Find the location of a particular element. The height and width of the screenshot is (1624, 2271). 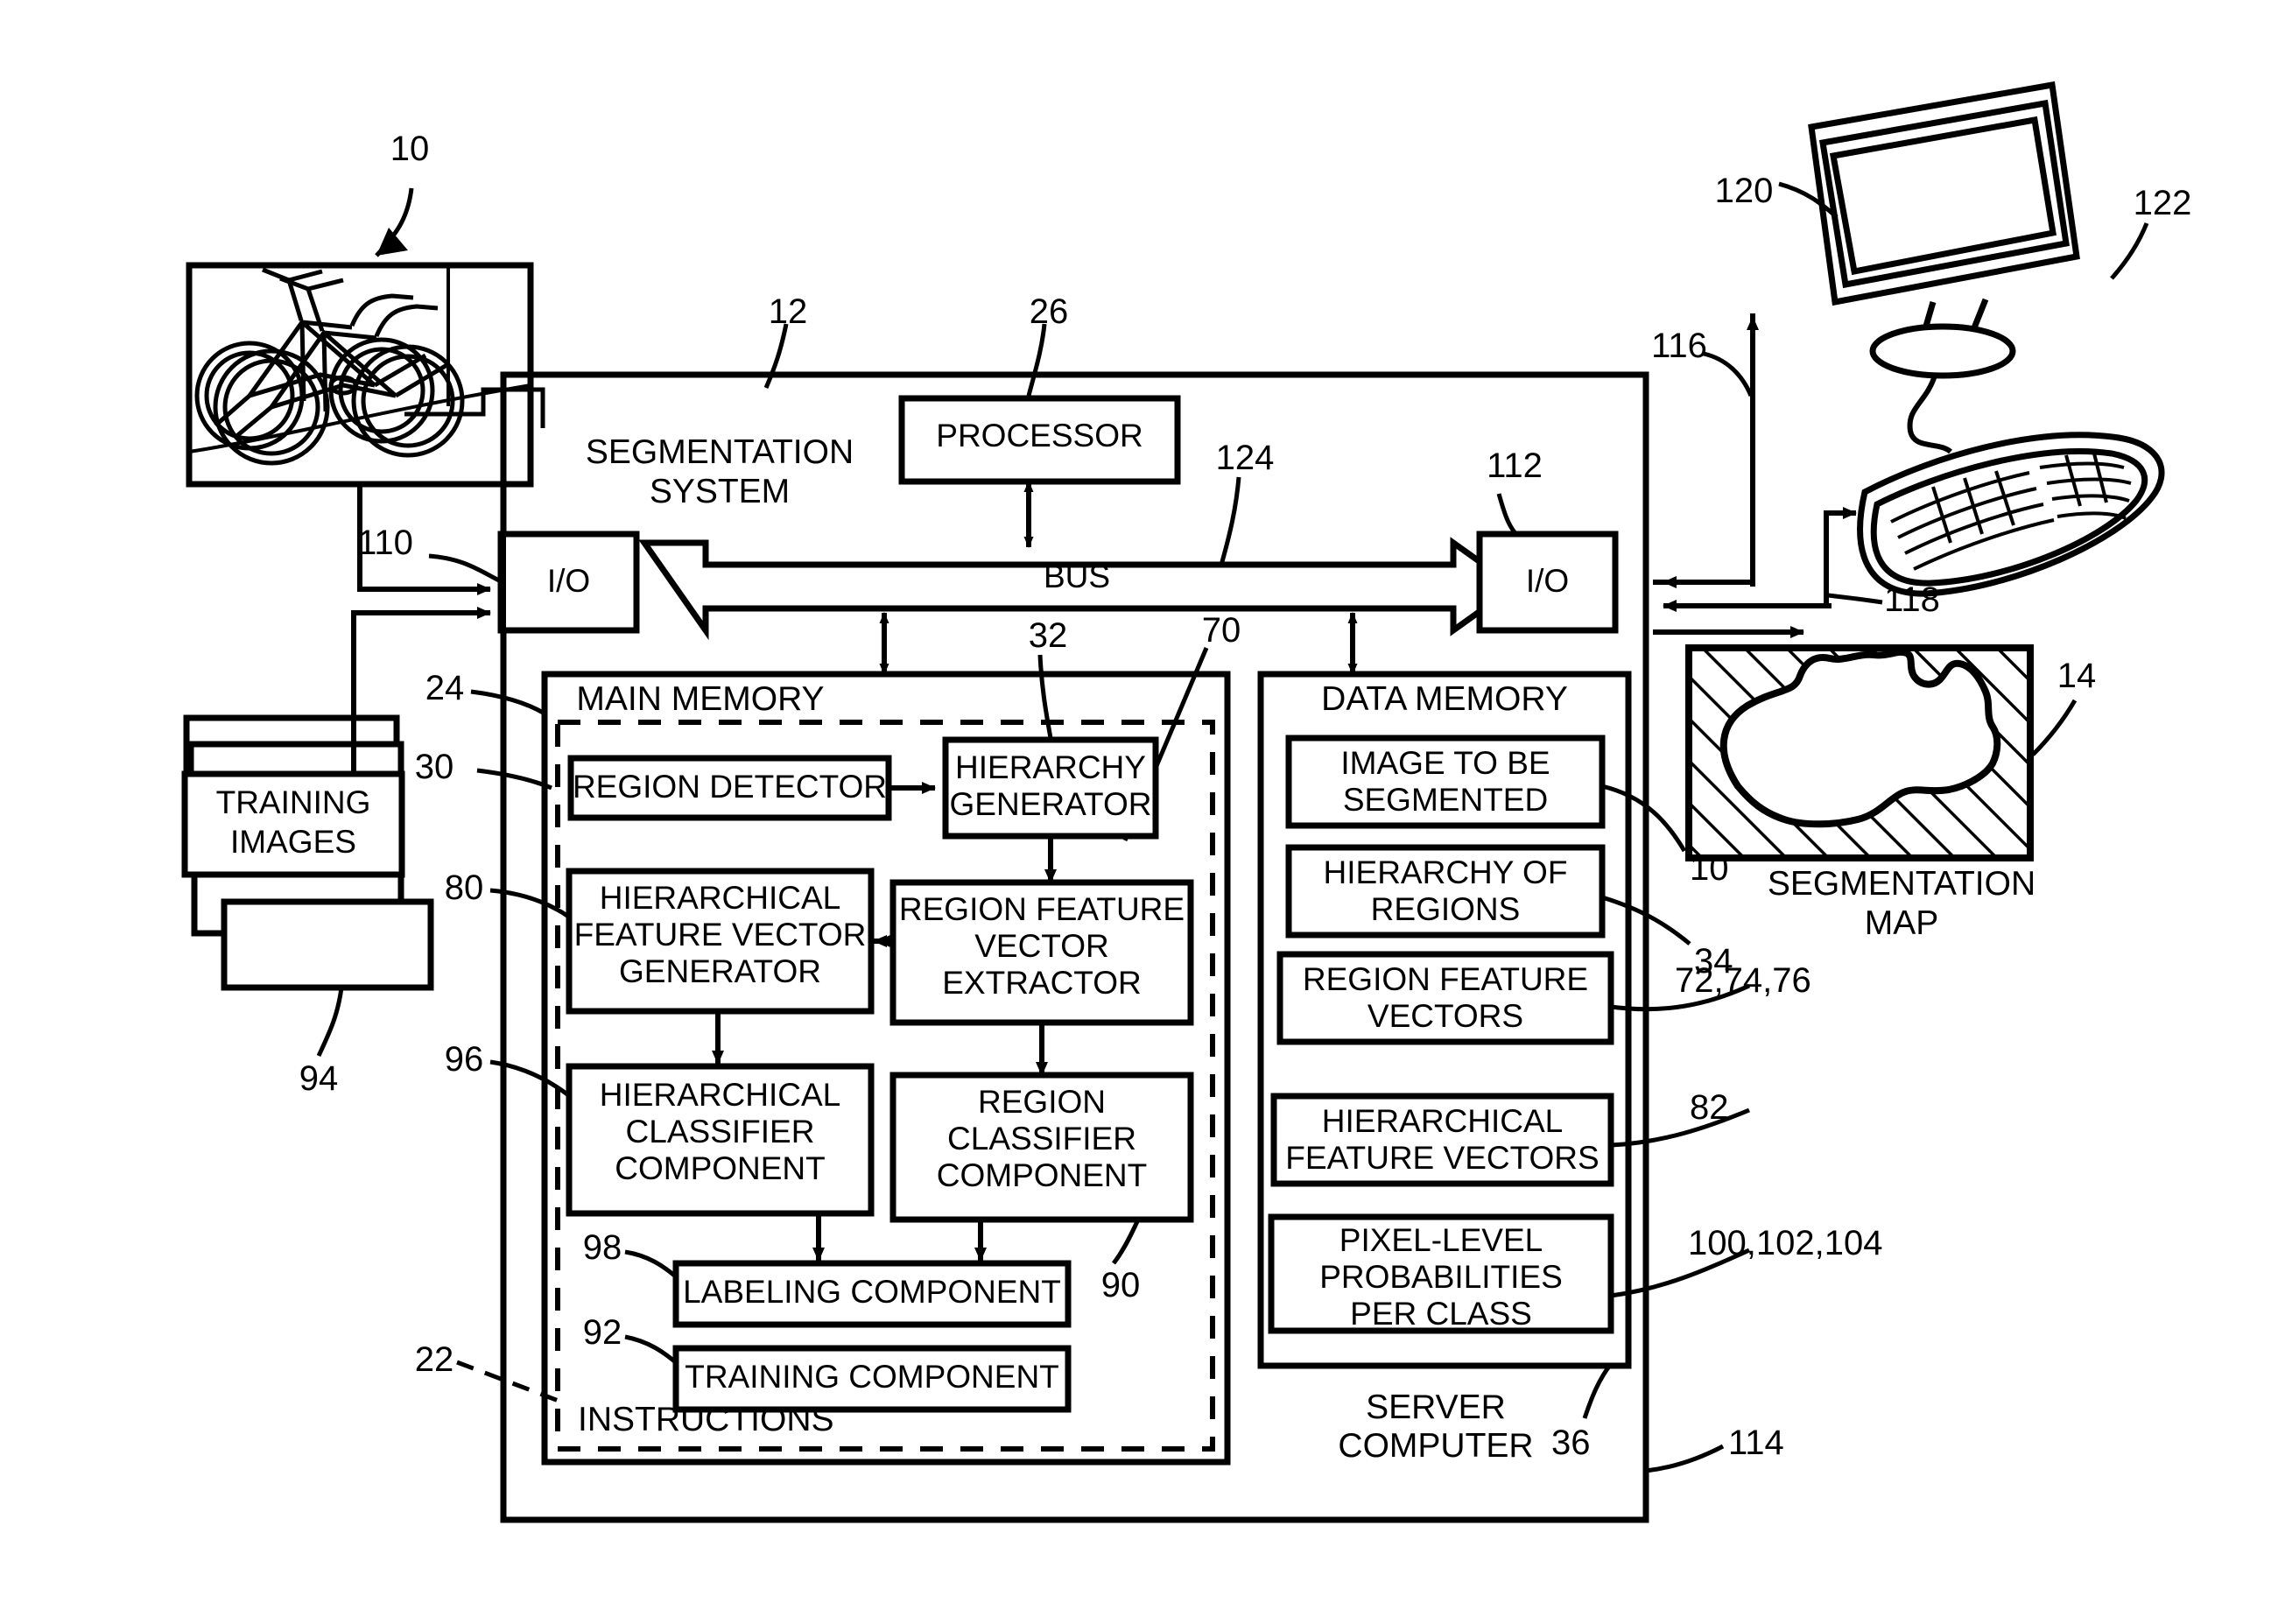

region-classifier-label-line1: REGION is located at coordinates (1042, 1102).